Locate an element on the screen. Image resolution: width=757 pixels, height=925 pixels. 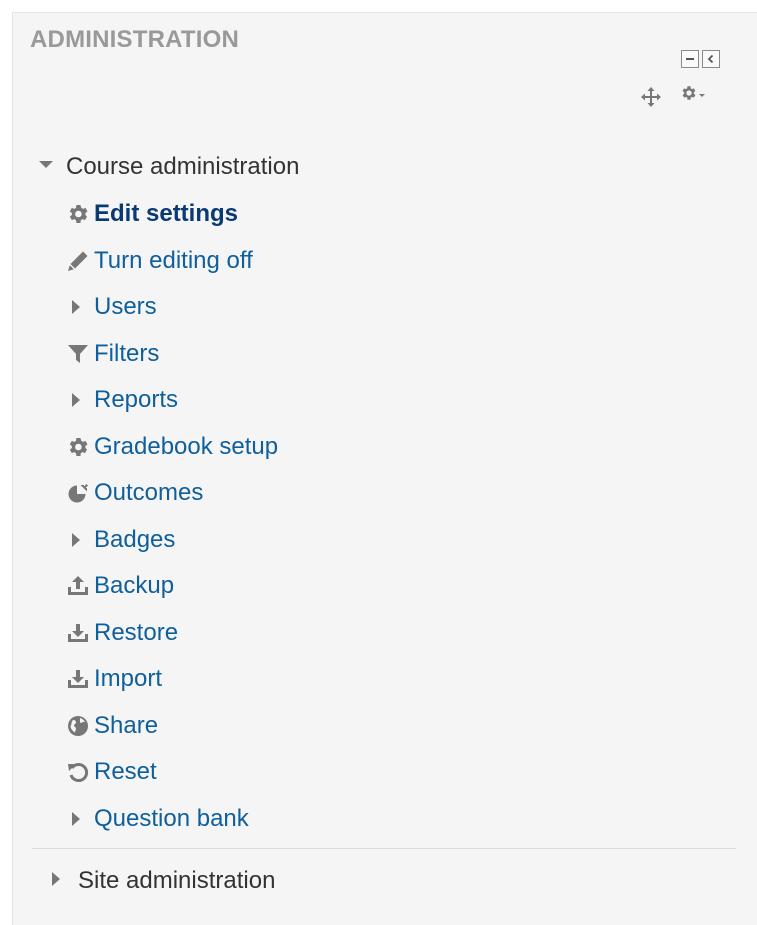
reset-icon is located at coordinates (78, 772).